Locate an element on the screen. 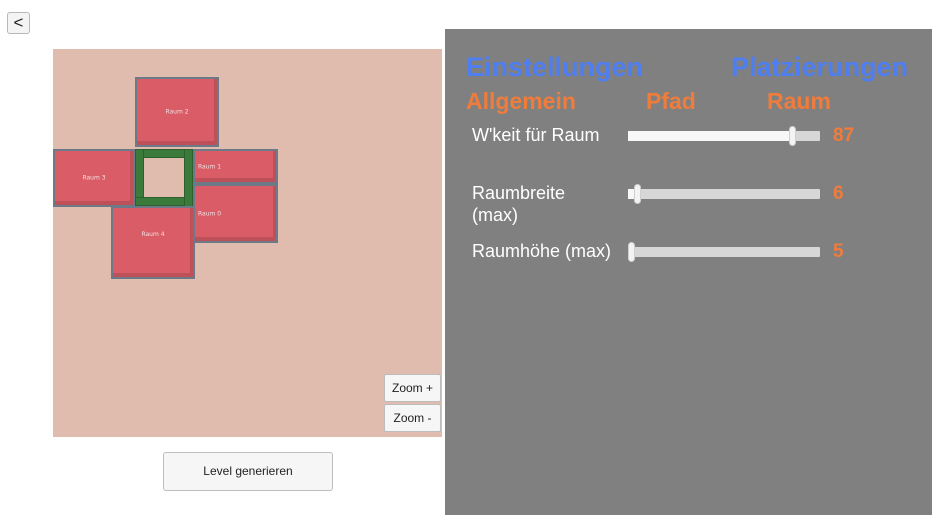  zoom-in-button: Zoom + is located at coordinates (412, 388).